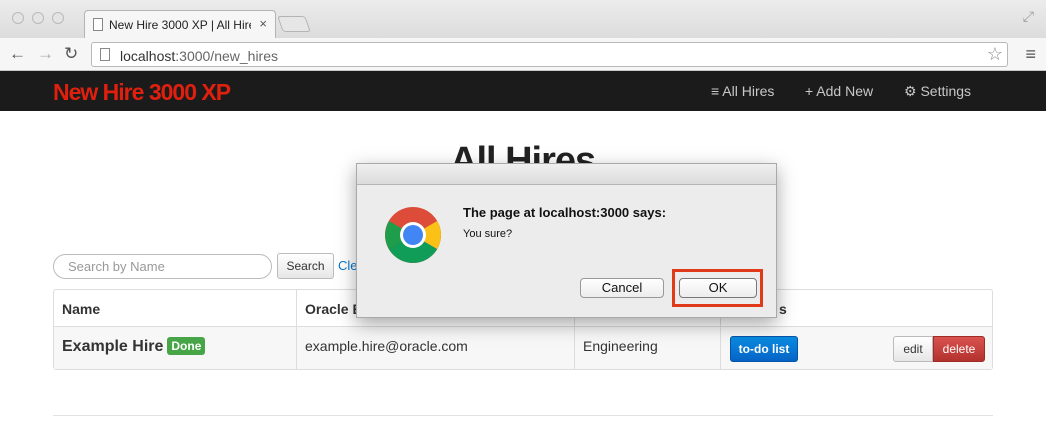  Describe the element at coordinates (38, 18) in the screenshot. I see `minimize-window-icon` at that location.